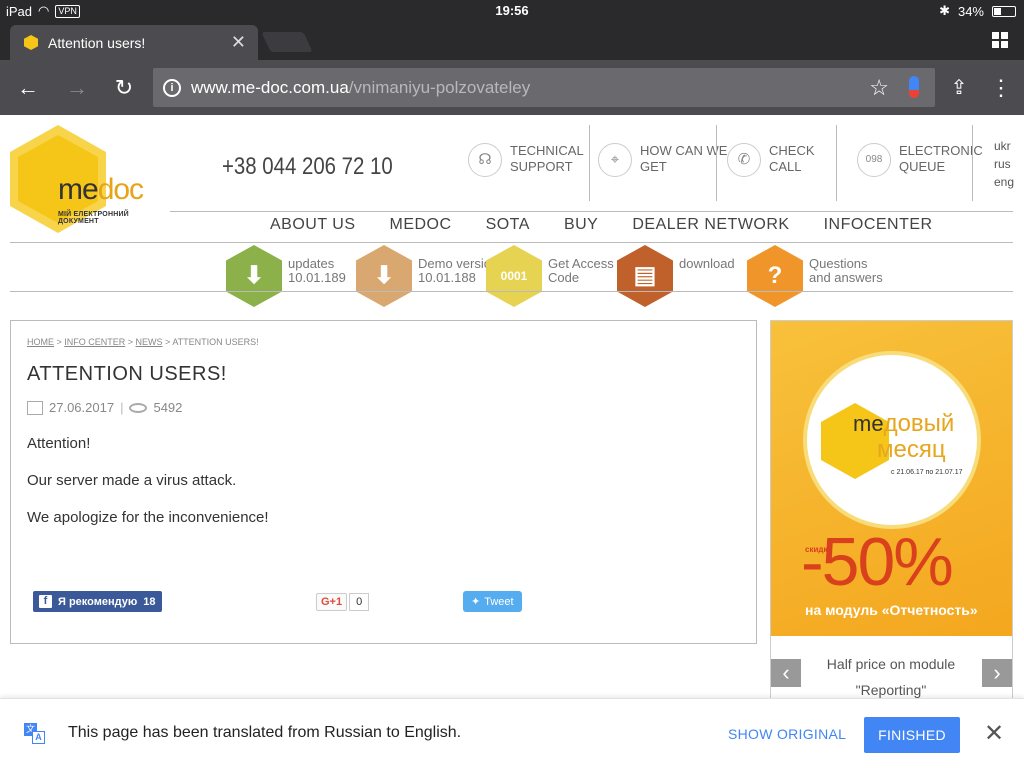 The width and height of the screenshot is (1024, 768). Describe the element at coordinates (877, 562) in the screenshot. I see `banner-percent: -50%` at that location.